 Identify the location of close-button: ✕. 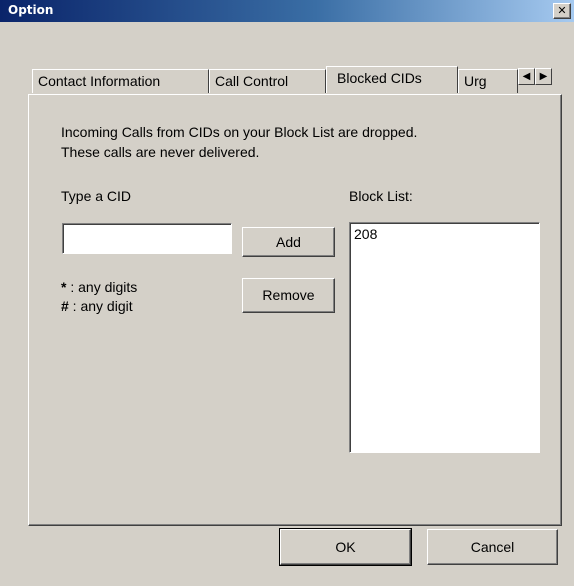
(562, 11).